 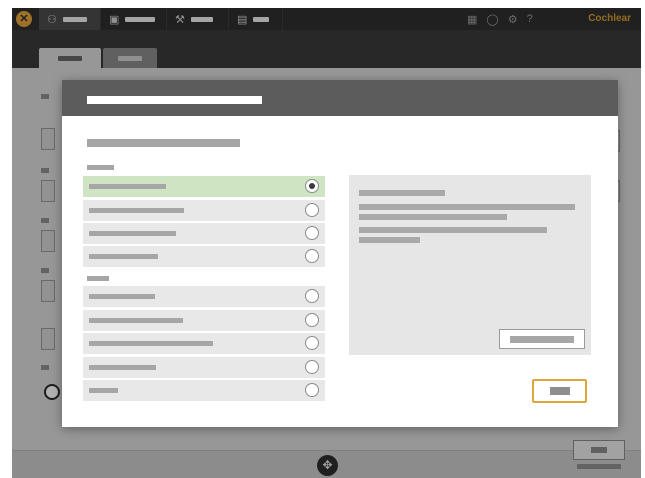 What do you see at coordinates (174, 100) in the screenshot?
I see `modal-title` at bounding box center [174, 100].